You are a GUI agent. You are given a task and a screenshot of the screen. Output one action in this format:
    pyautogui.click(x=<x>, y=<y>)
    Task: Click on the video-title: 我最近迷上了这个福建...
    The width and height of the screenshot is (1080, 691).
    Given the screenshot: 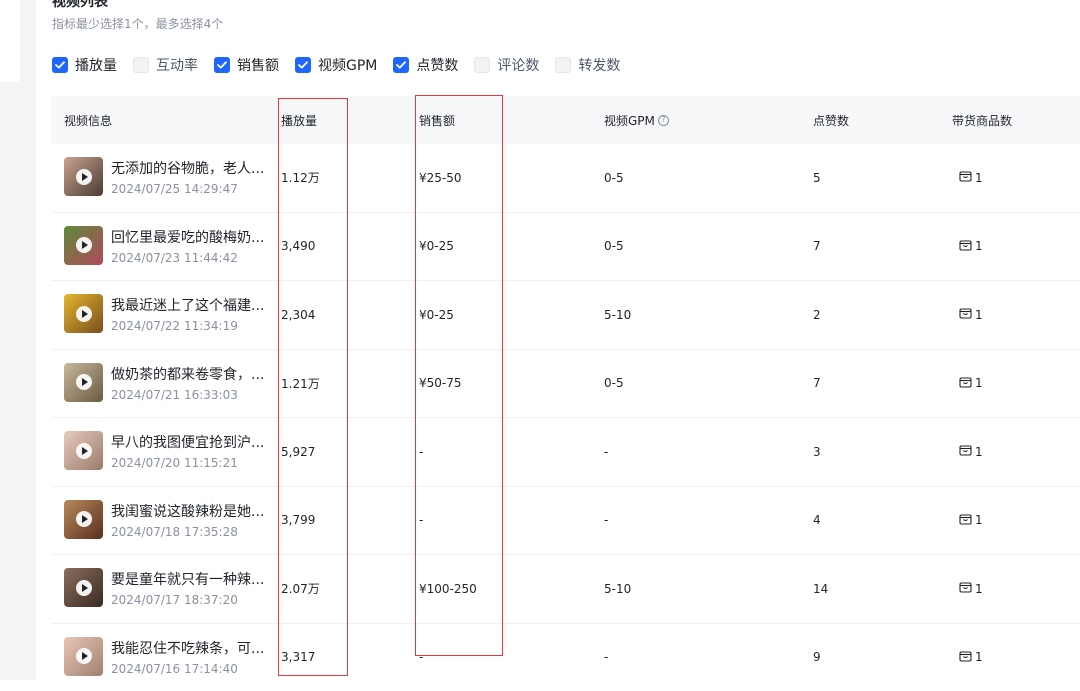 What is the action you would take?
    pyautogui.click(x=187, y=305)
    